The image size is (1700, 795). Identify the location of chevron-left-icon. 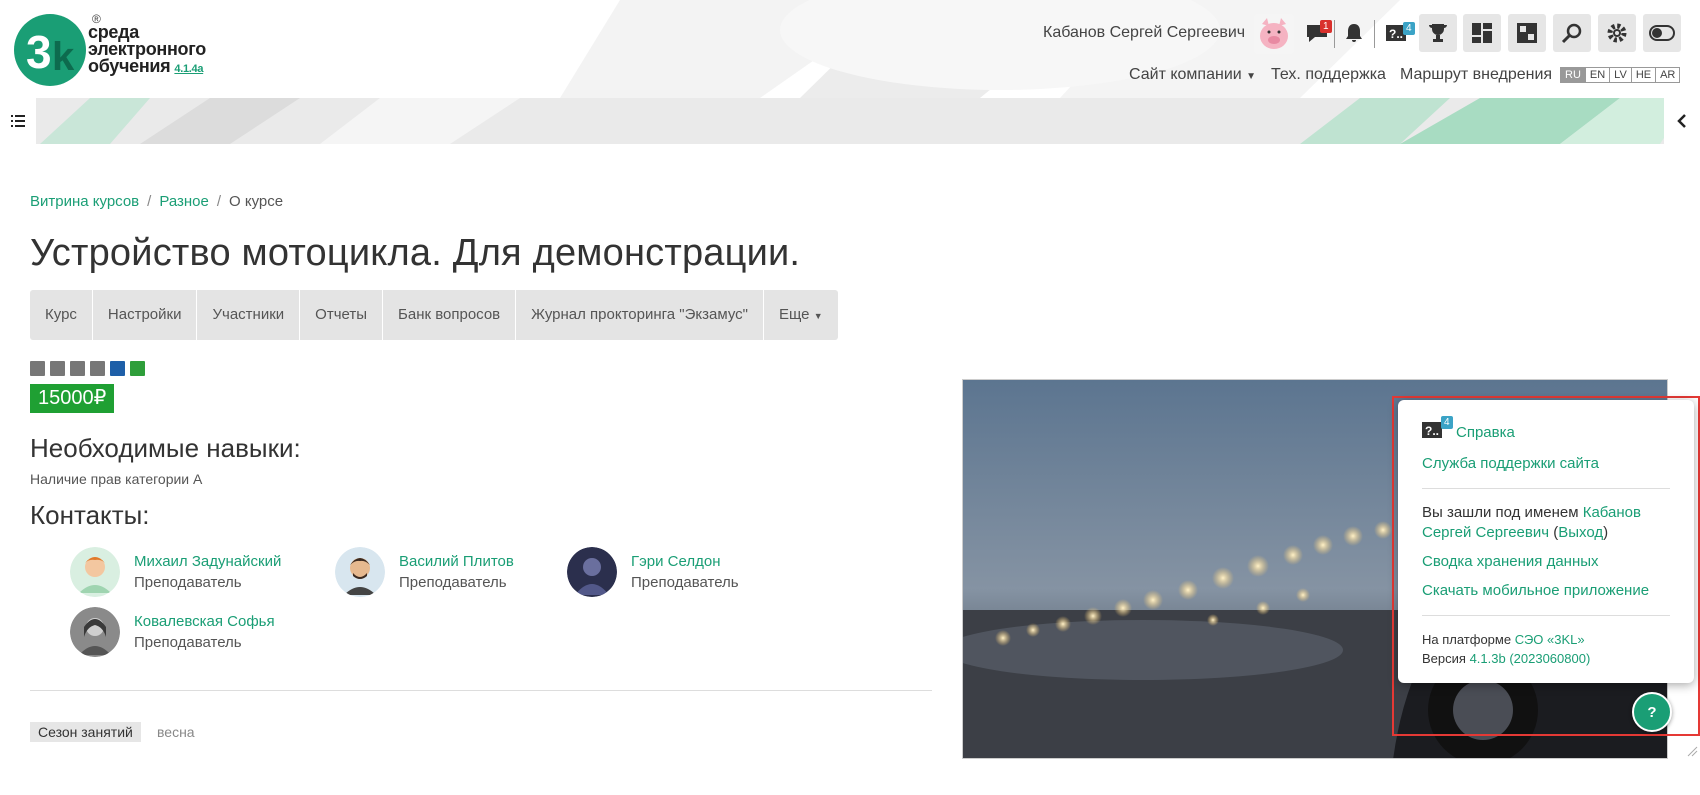
(1681, 121).